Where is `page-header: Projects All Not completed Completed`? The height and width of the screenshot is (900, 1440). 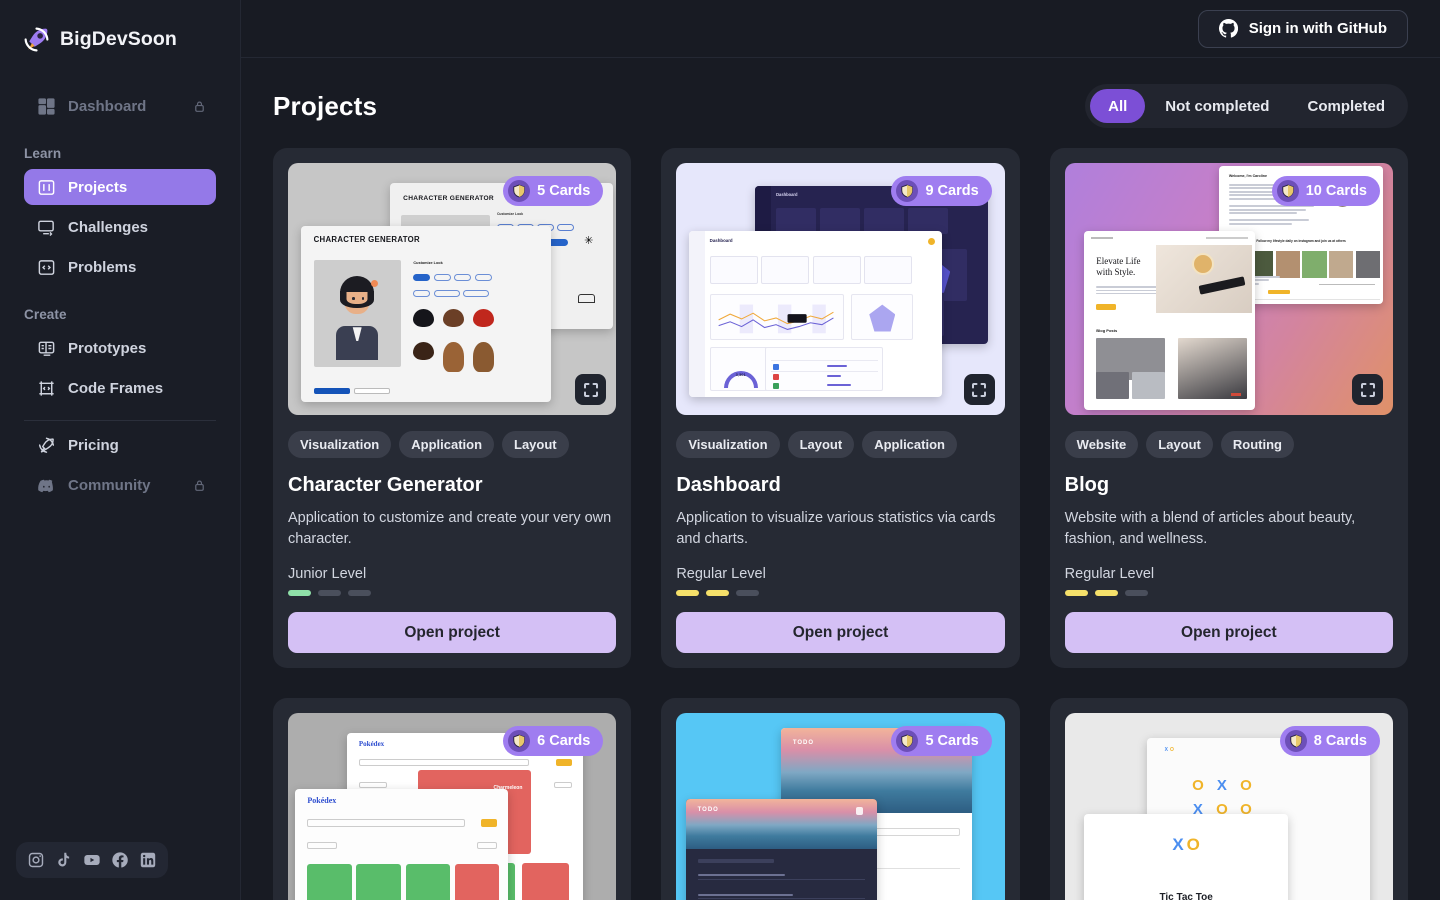
page-header: Projects All Not completed Completed is located at coordinates (840, 103).